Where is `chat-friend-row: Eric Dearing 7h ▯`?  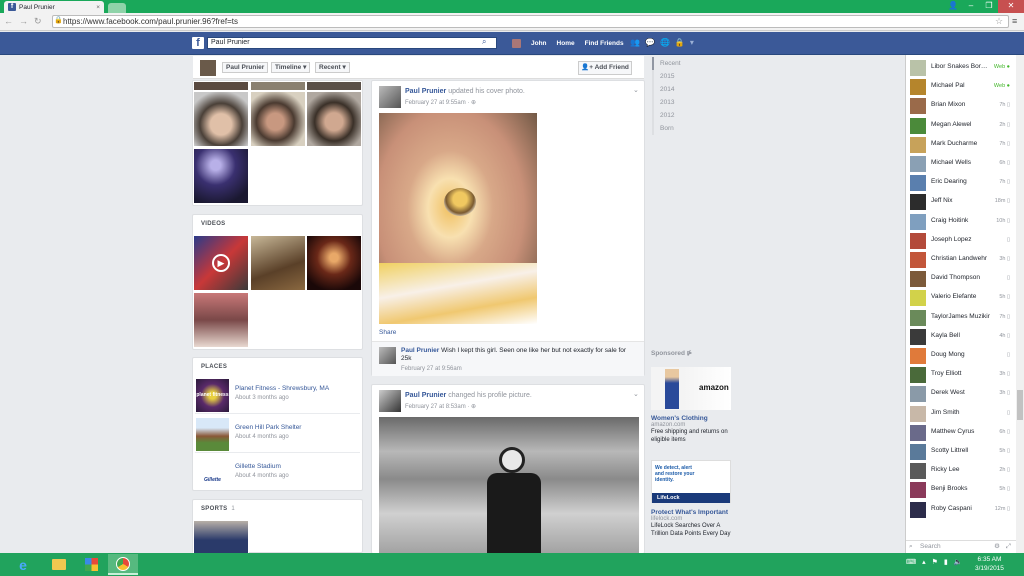
chat-friend-row: Eric Dearing 7h ▯ is located at coordinates (961, 182).